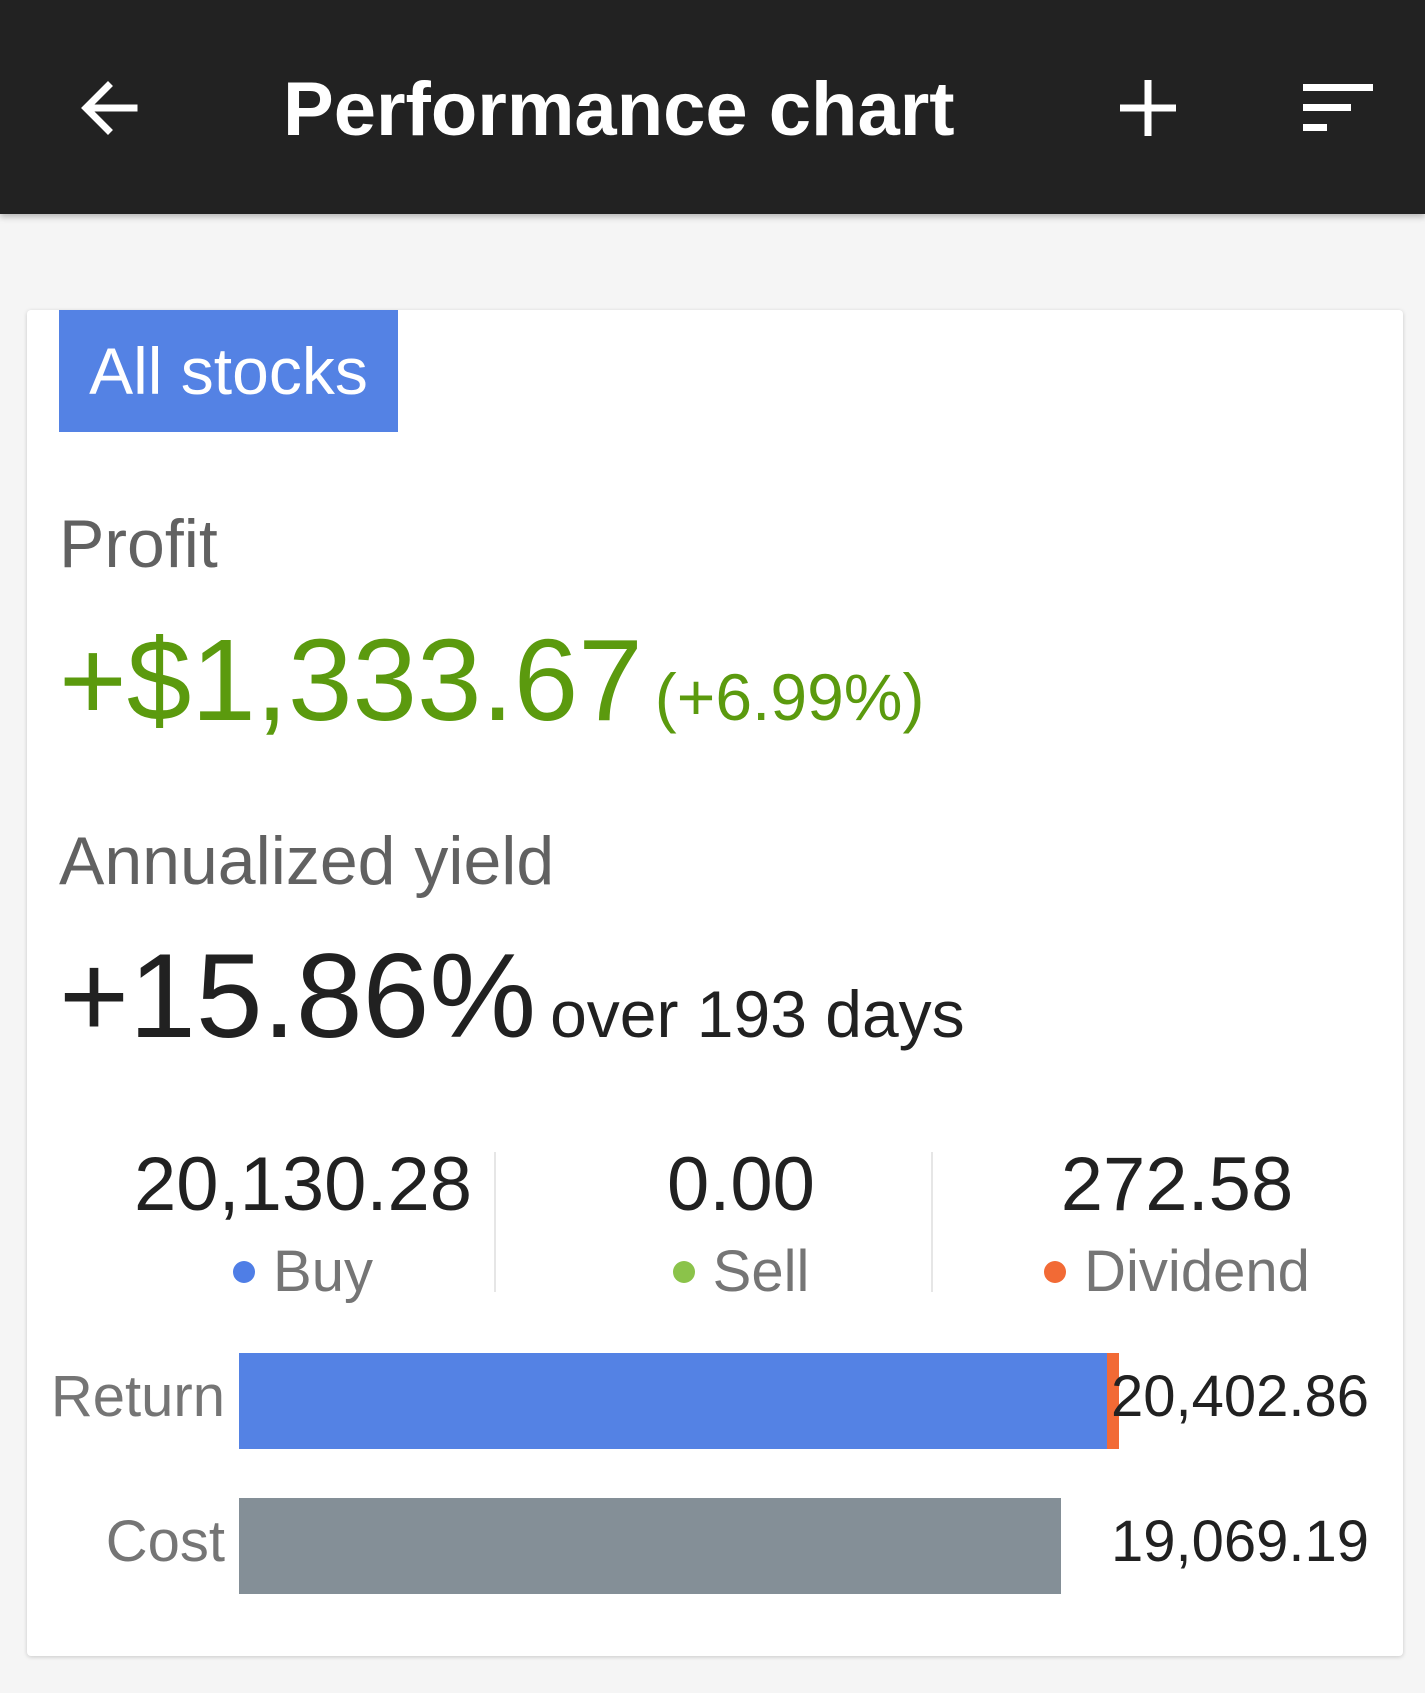 Image resolution: width=1425 pixels, height=1693 pixels. I want to click on legend-buy: Buy, so click(303, 1272).